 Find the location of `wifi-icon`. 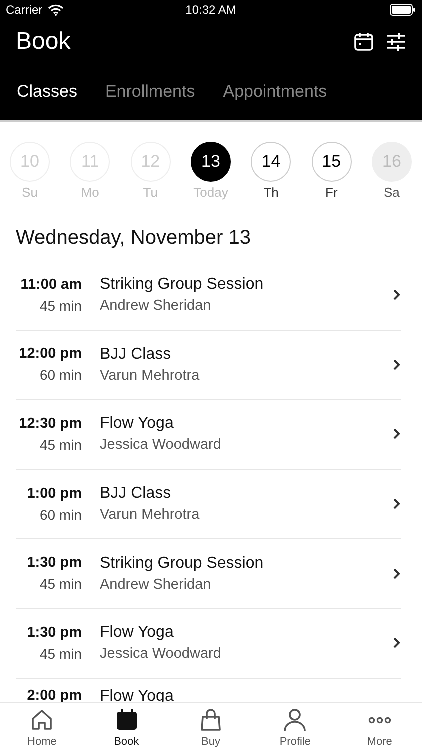

wifi-icon is located at coordinates (56, 10).